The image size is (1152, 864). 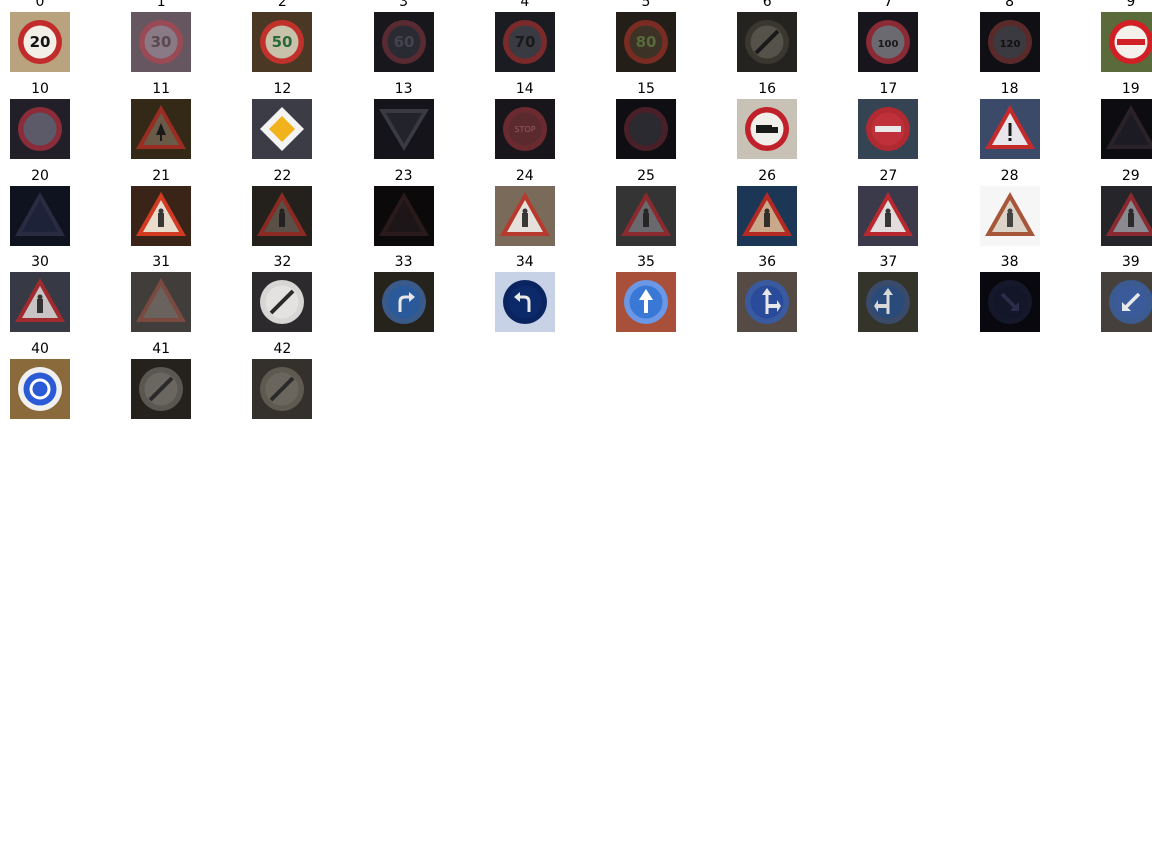 What do you see at coordinates (282, 389) in the screenshot?
I see `end-no-passing-trucks-sign` at bounding box center [282, 389].